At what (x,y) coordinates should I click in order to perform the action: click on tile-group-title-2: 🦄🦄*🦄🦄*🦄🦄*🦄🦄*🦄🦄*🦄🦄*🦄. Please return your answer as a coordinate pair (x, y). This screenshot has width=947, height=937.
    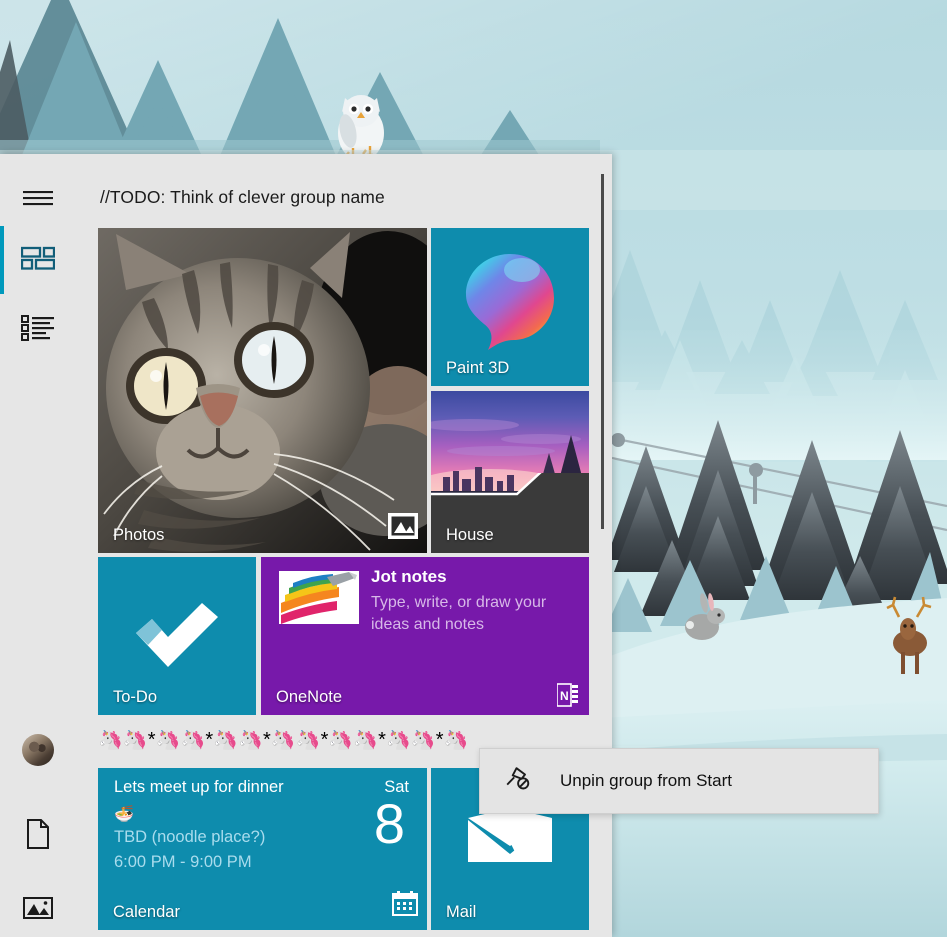
    Looking at the image, I should click on (298, 740).